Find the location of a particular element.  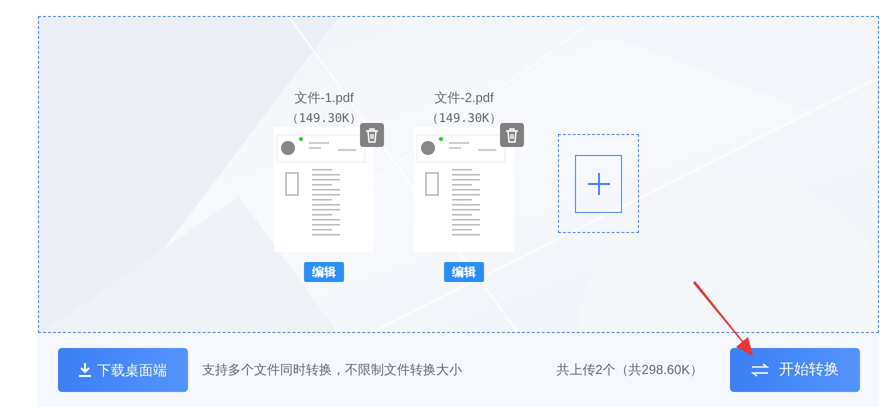

convert-button: 开始转换 is located at coordinates (795, 370).